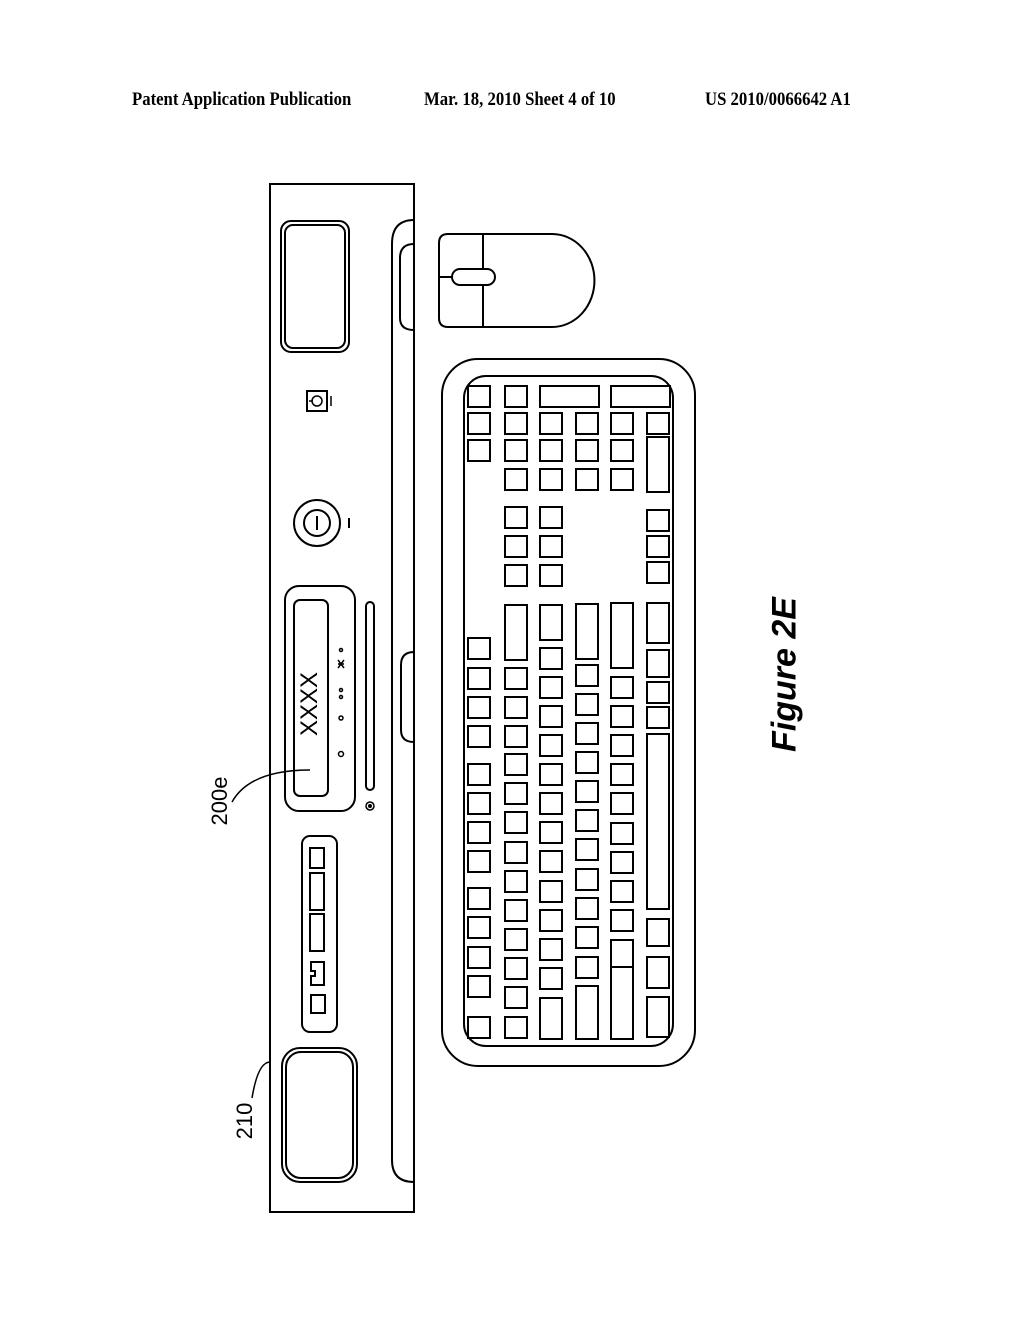 The image size is (1024, 1320). What do you see at coordinates (319, 401) in the screenshot?
I see `standby-icon` at bounding box center [319, 401].